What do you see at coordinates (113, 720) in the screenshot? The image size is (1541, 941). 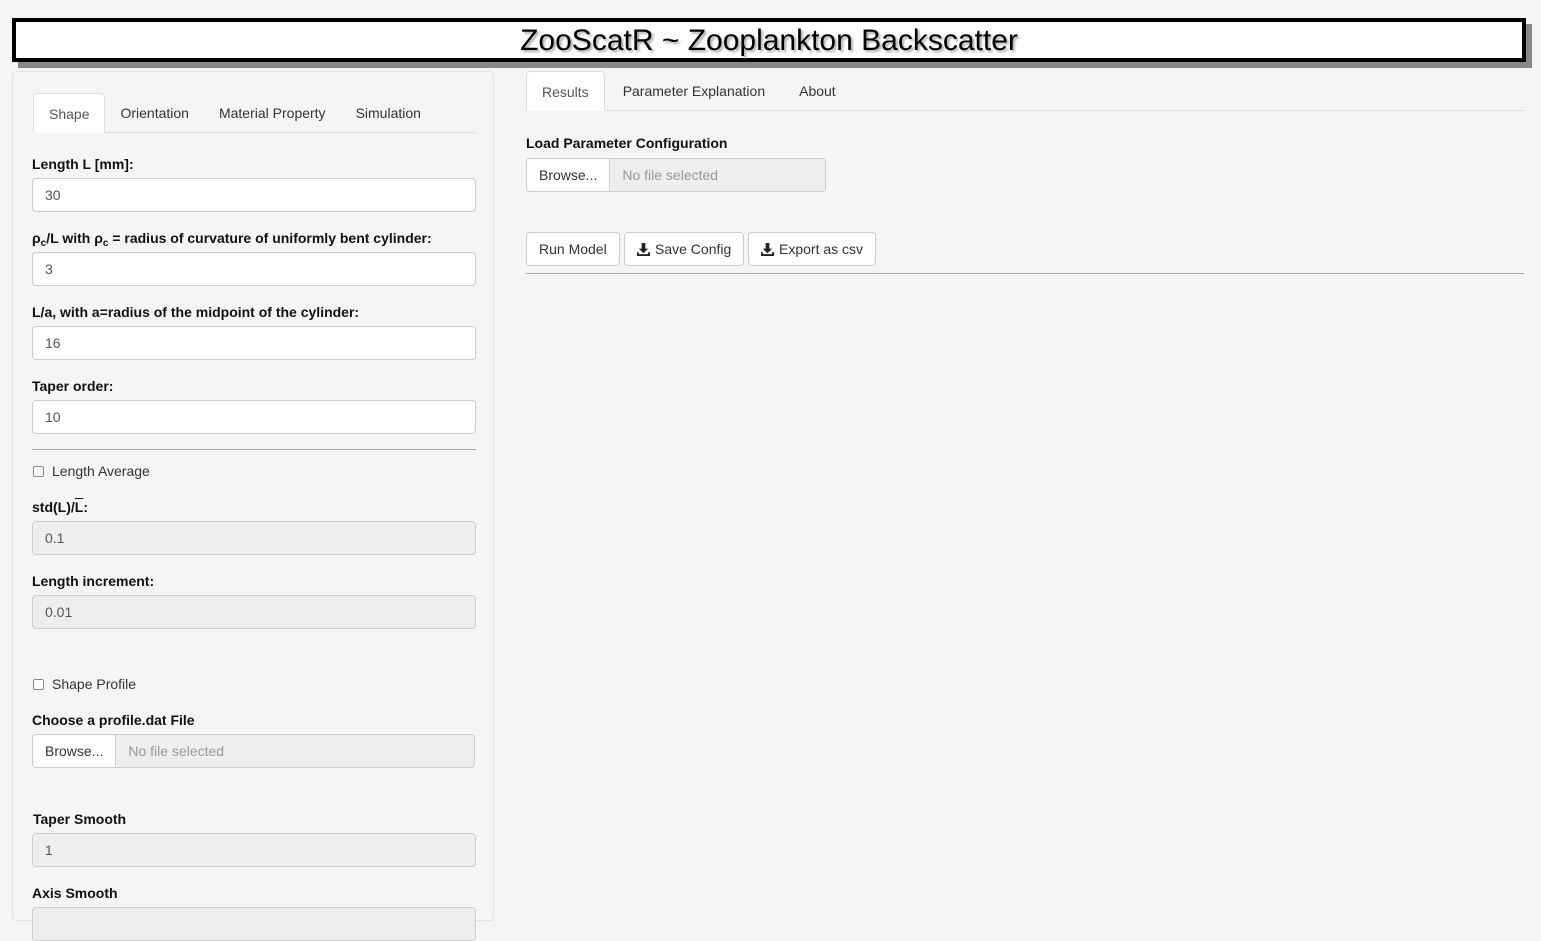 I see `profile-file-label: Choose a profile.dat File` at bounding box center [113, 720].